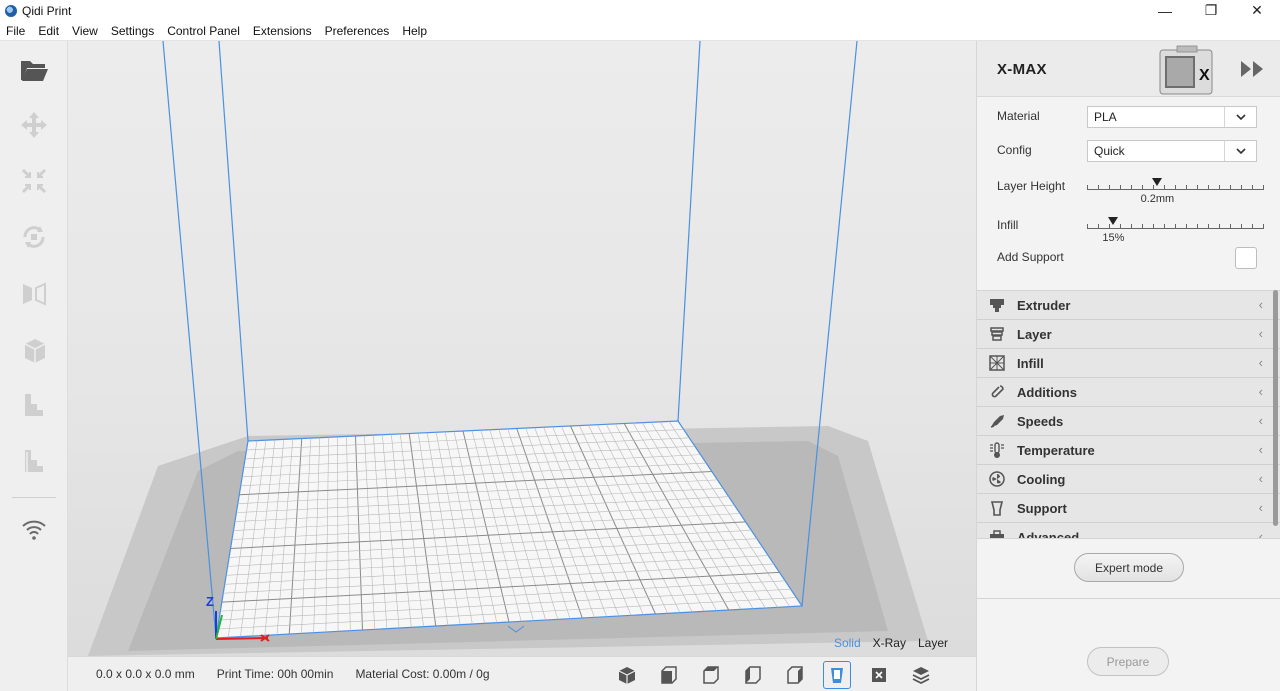 This screenshot has height=691, width=1280. Describe the element at coordinates (627, 675) in the screenshot. I see `view-3d-button` at that location.